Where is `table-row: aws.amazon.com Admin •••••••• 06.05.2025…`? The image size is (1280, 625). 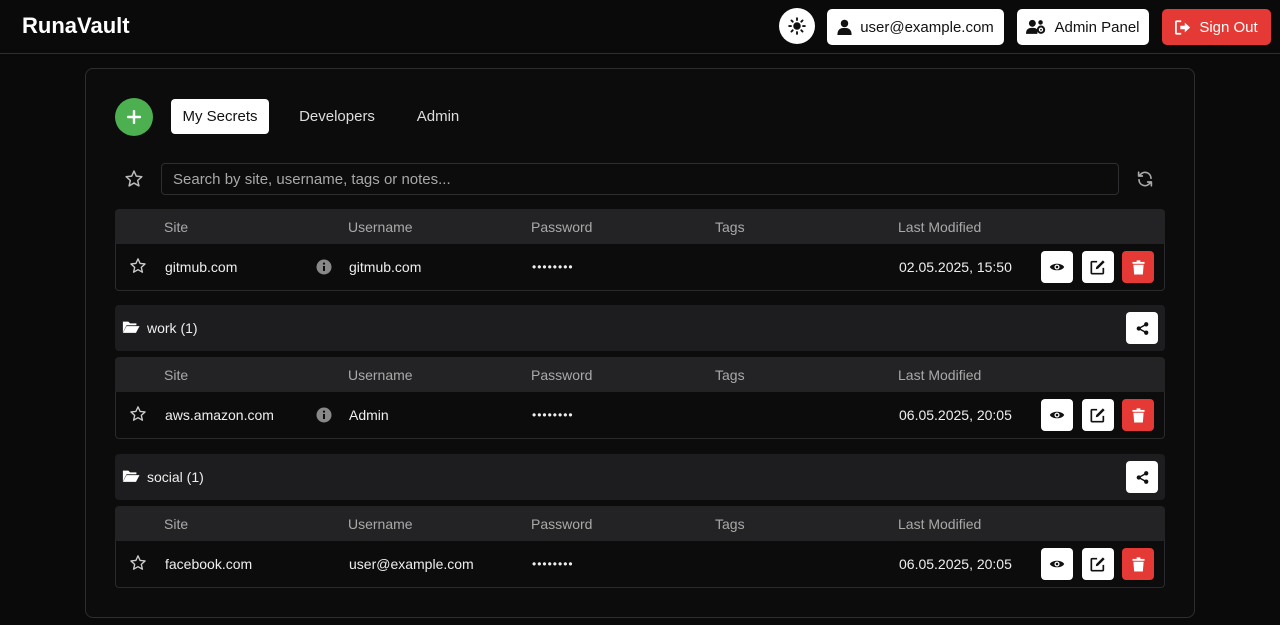 table-row: aws.amazon.com Admin •••••••• 06.05.2025… is located at coordinates (640, 415).